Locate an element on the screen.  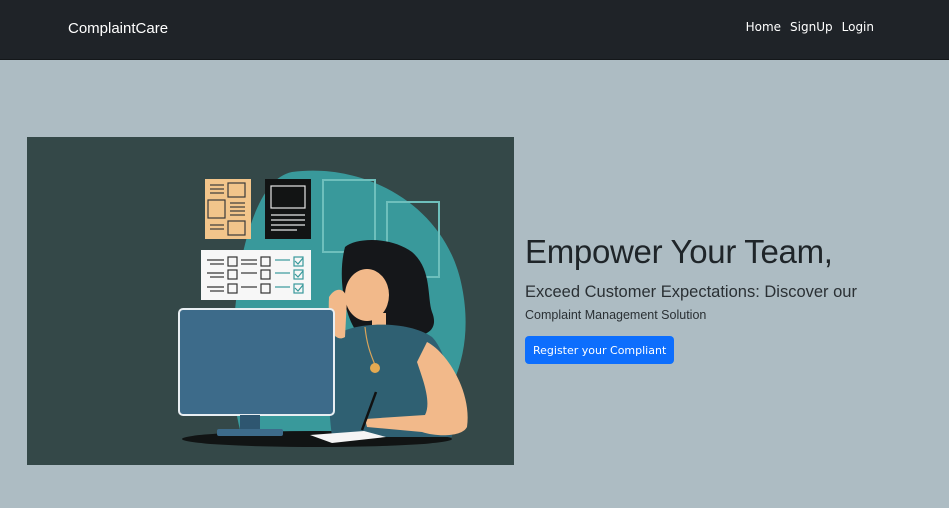
nav-link-login: Login is located at coordinates (858, 27).